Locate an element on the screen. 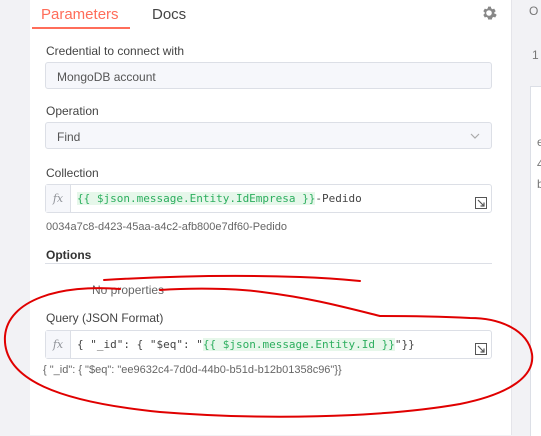 The image size is (541, 436). output-text-line: 4 is located at coordinates (539, 164).